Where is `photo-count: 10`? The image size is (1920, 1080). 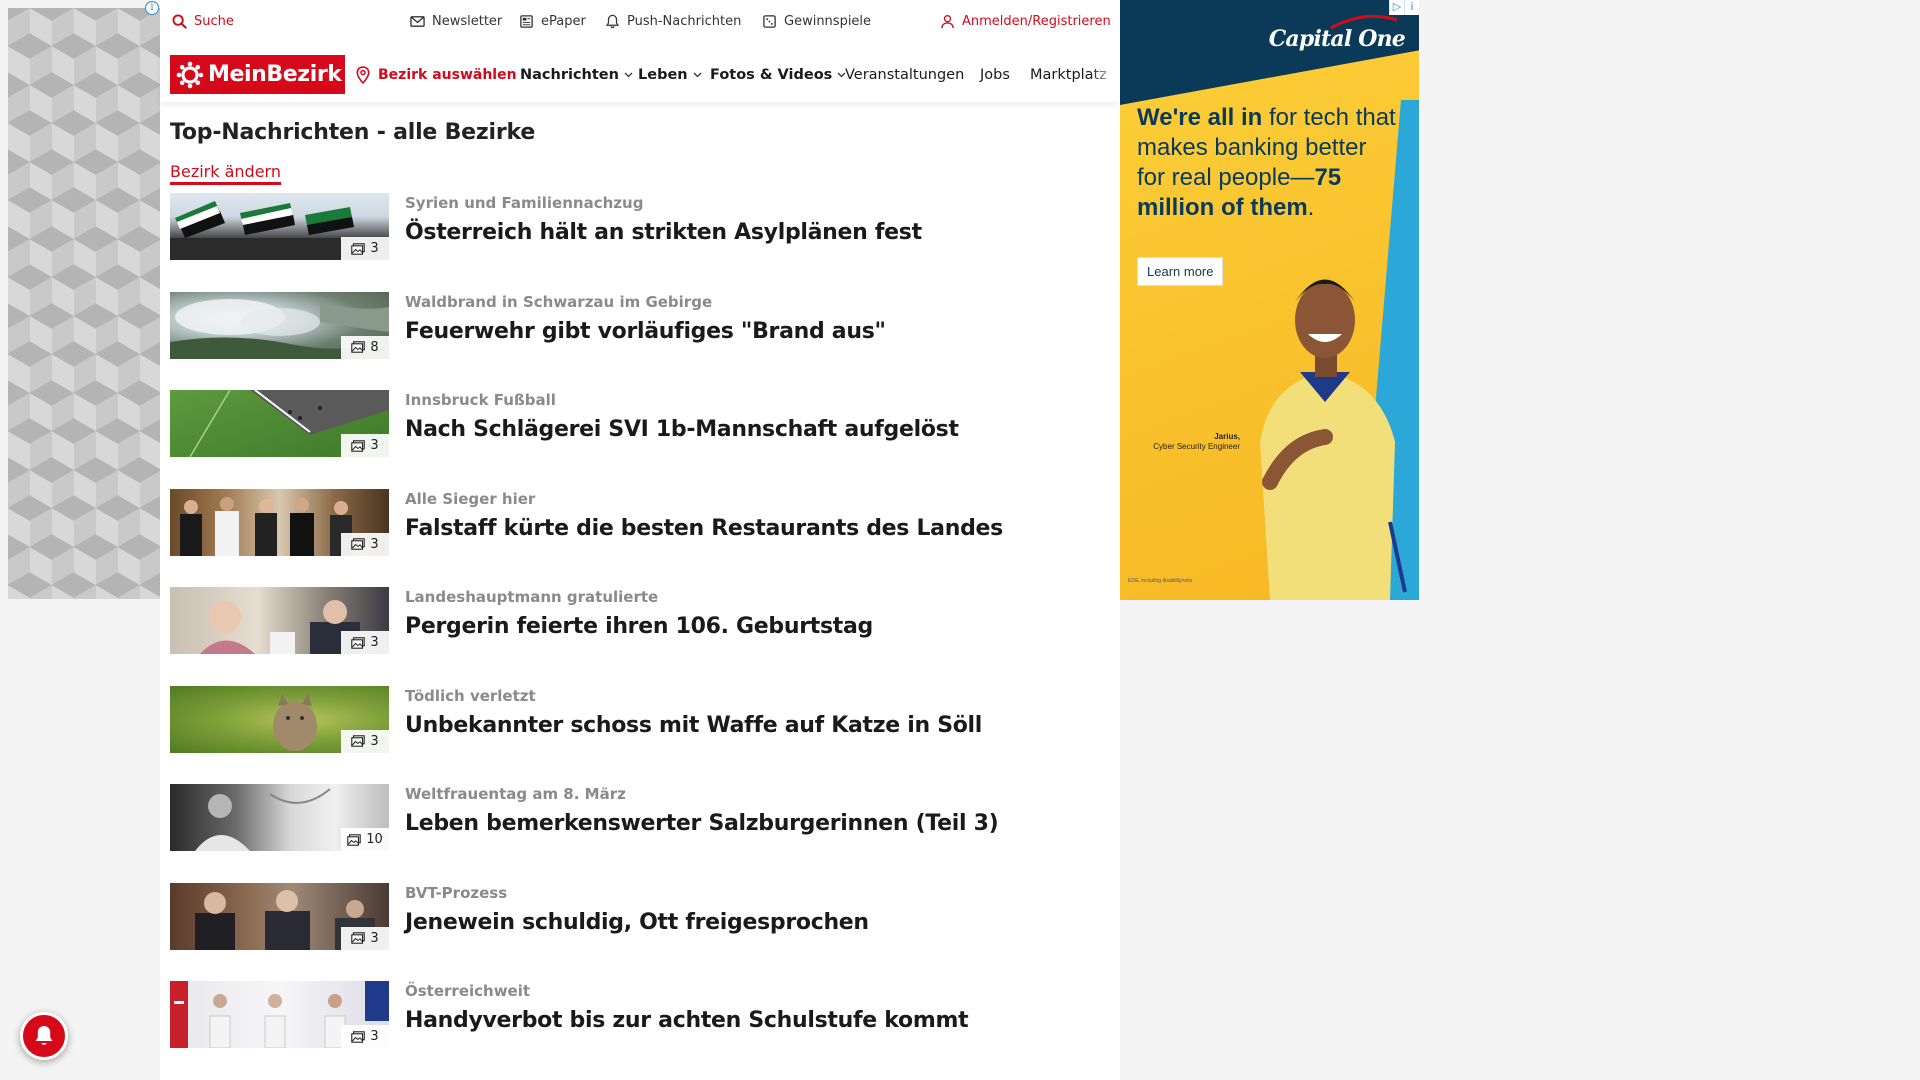
photo-count: 10 is located at coordinates (374, 839).